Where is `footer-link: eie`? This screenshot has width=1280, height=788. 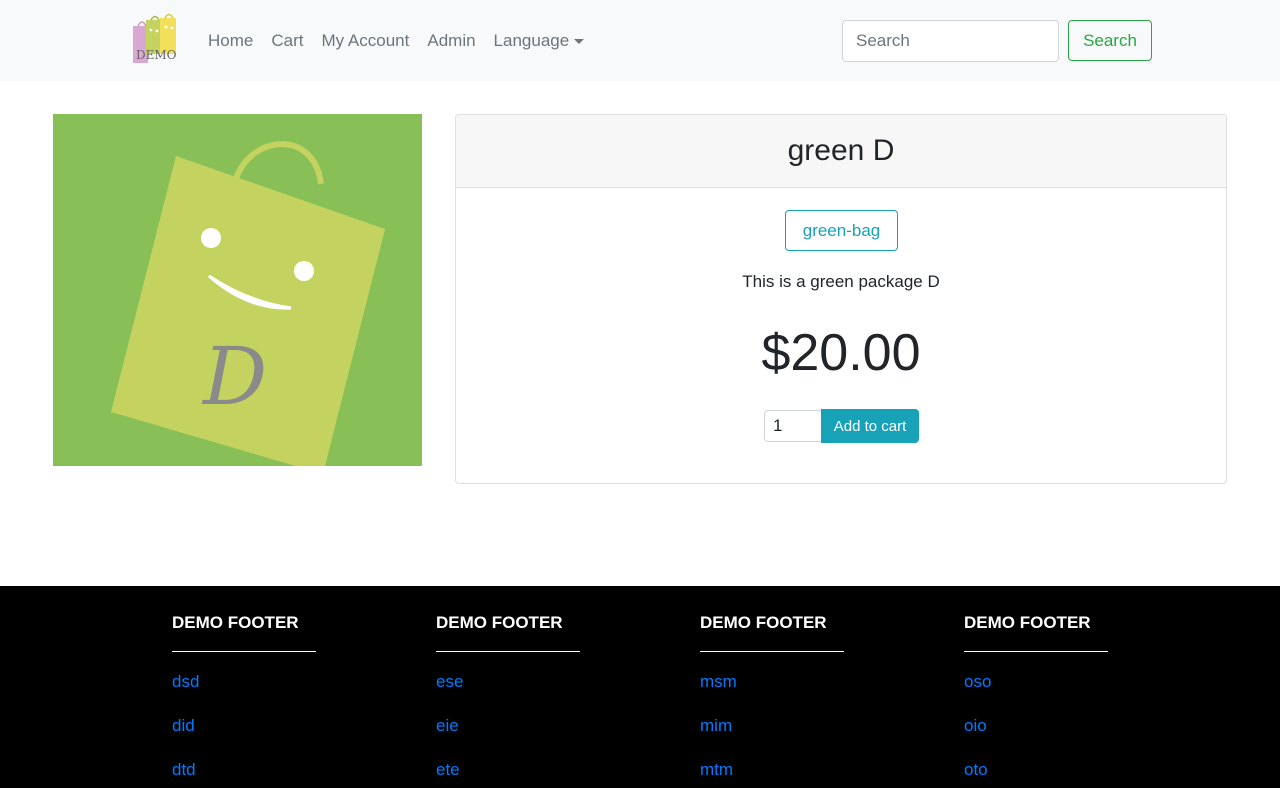 footer-link: eie is located at coordinates (508, 738).